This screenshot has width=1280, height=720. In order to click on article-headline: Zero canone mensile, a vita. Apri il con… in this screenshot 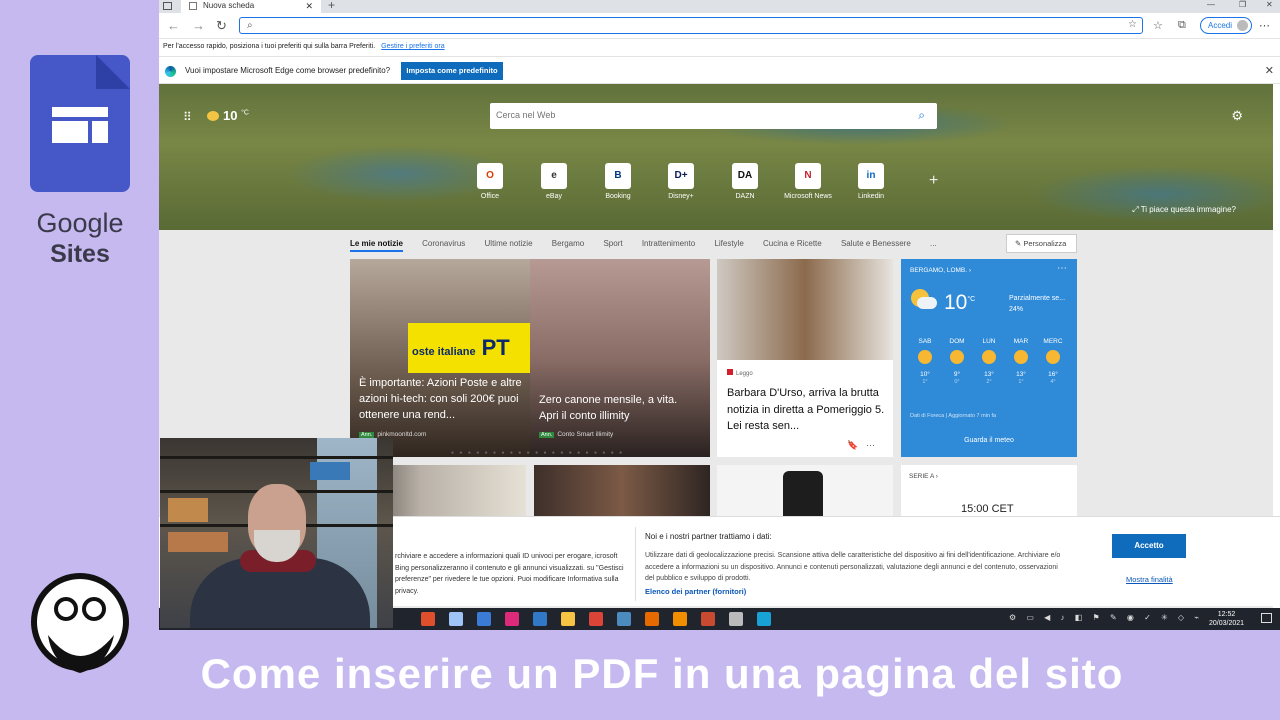, I will do `click(619, 408)`.